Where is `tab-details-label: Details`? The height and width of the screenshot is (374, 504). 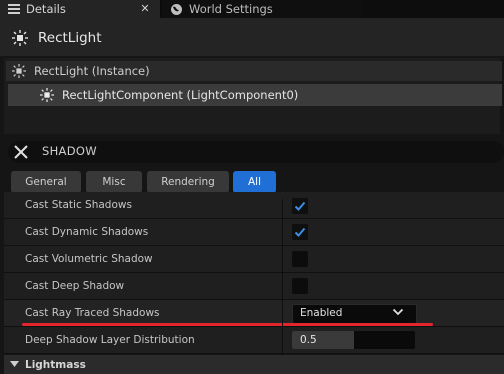 tab-details-label: Details is located at coordinates (46, 9).